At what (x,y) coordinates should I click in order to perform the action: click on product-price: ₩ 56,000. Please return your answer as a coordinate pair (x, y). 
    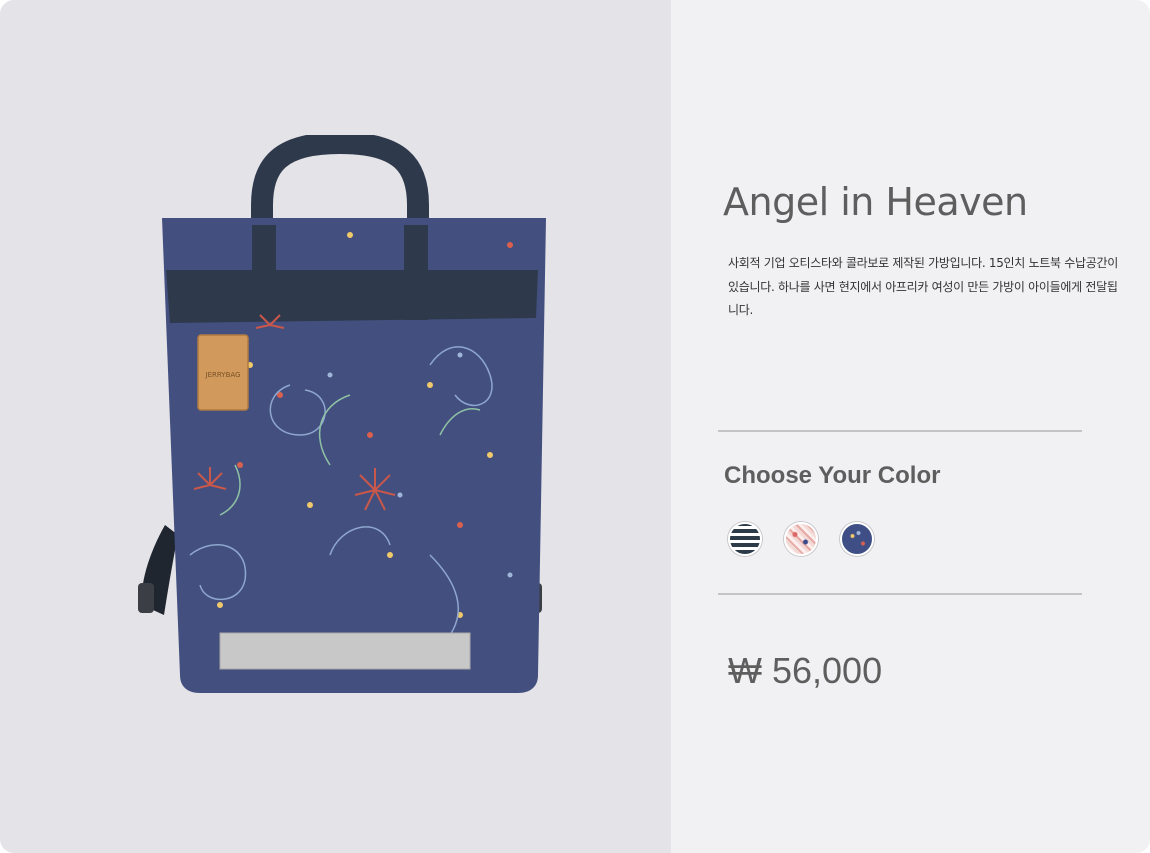
    Looking at the image, I should click on (805, 670).